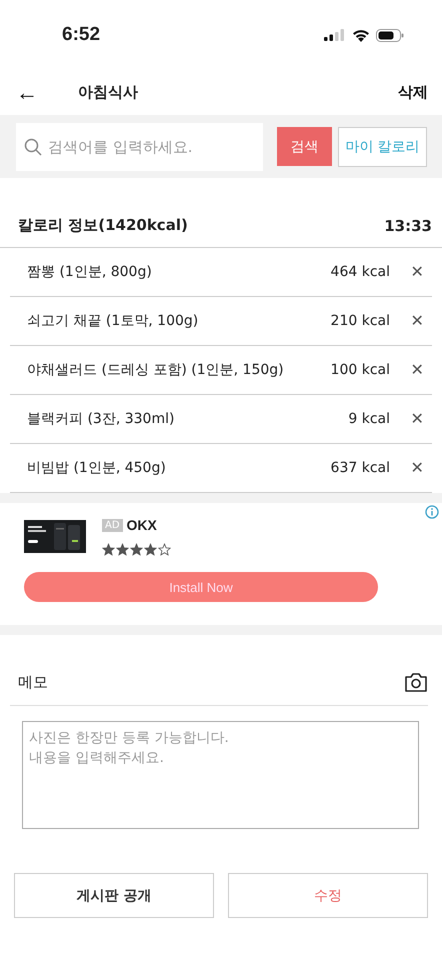  Describe the element at coordinates (360, 321) in the screenshot. I see `food-calories: 210 kcal` at that location.